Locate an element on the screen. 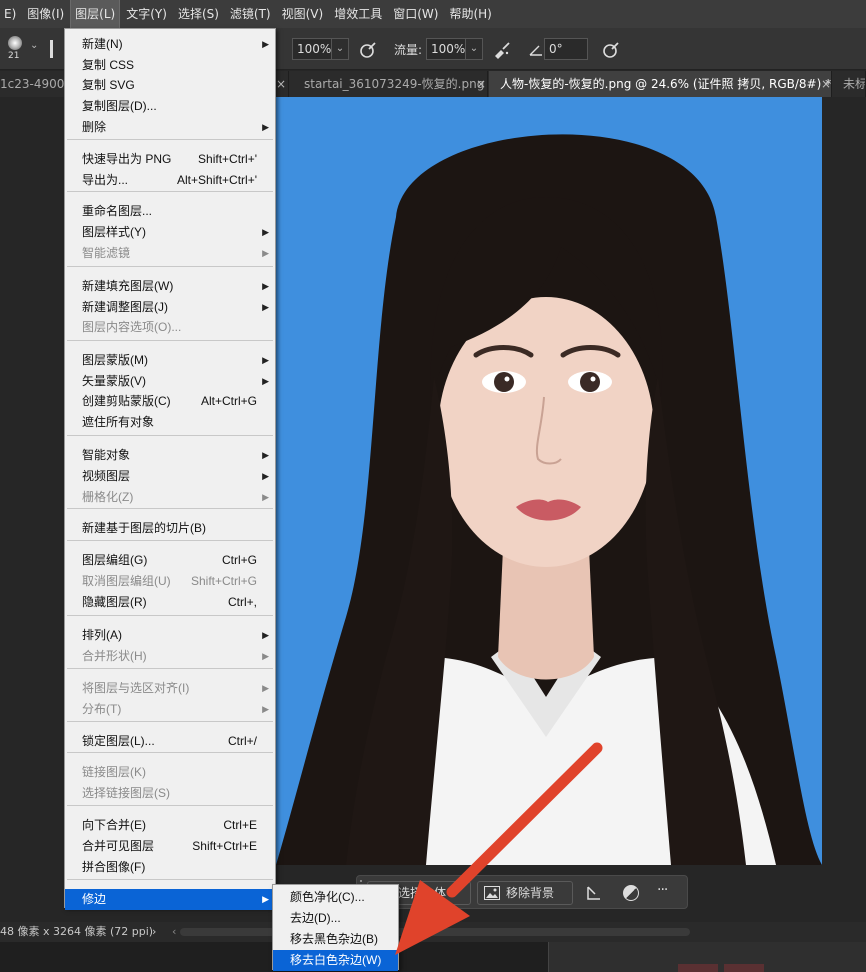 The width and height of the screenshot is (866, 972). menu-item: 删除 ▶ is located at coordinates (170, 127).